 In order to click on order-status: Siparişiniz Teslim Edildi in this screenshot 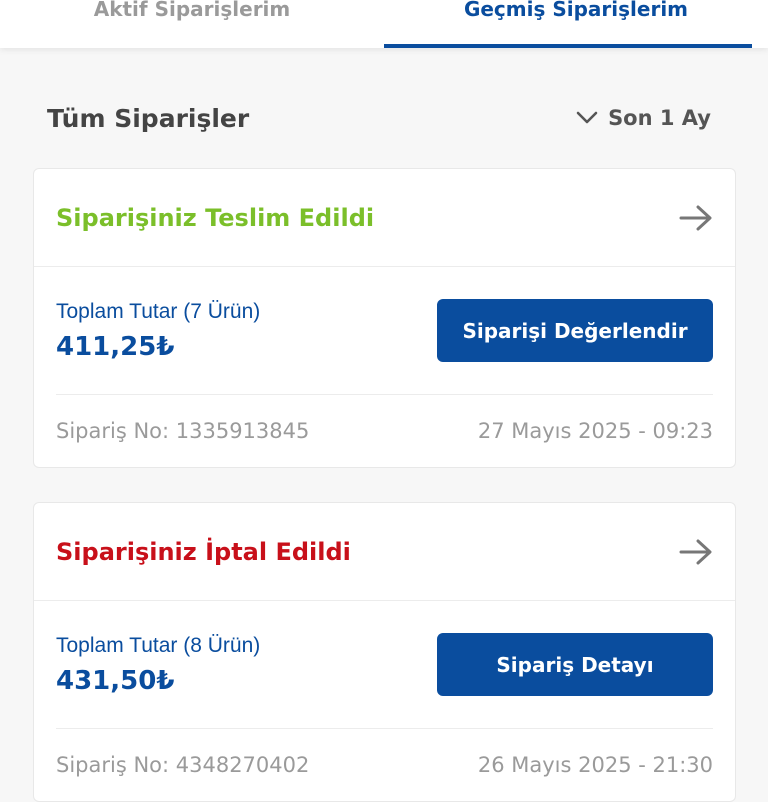, I will do `click(215, 217)`.